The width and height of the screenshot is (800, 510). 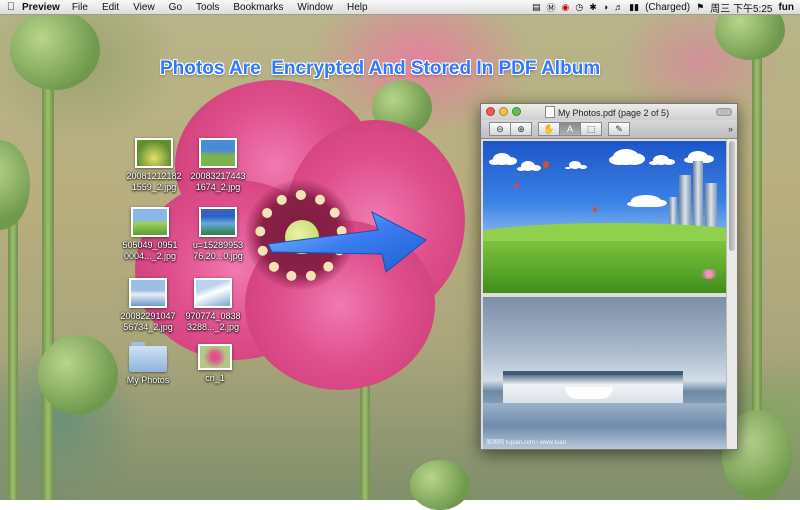 I want to click on hand-tool-icon: ✋, so click(x=549, y=129).